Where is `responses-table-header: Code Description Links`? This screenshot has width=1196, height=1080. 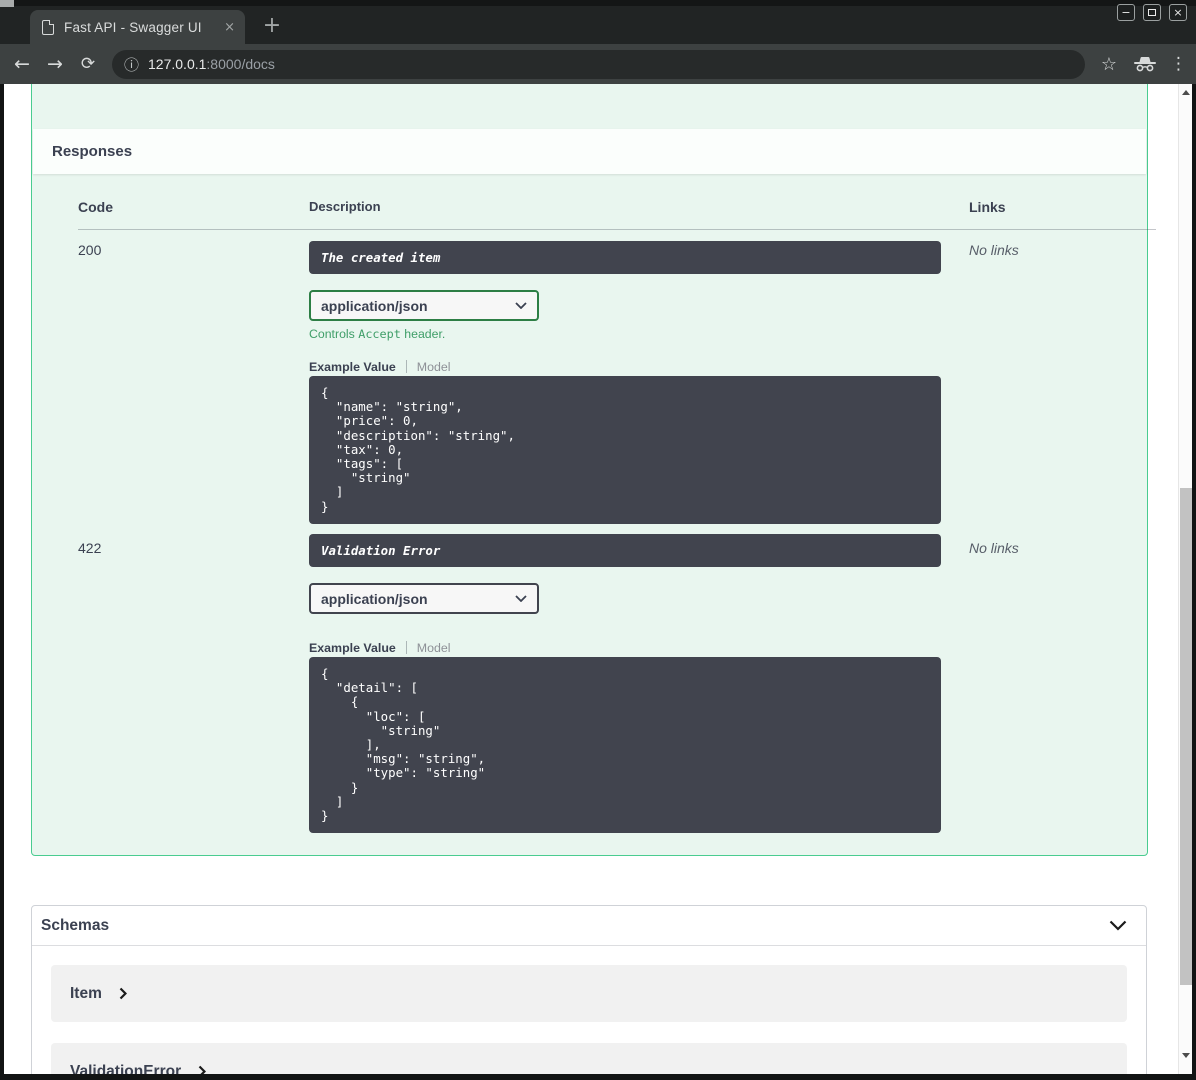
responses-table-header: Code Description Links is located at coordinates (617, 214).